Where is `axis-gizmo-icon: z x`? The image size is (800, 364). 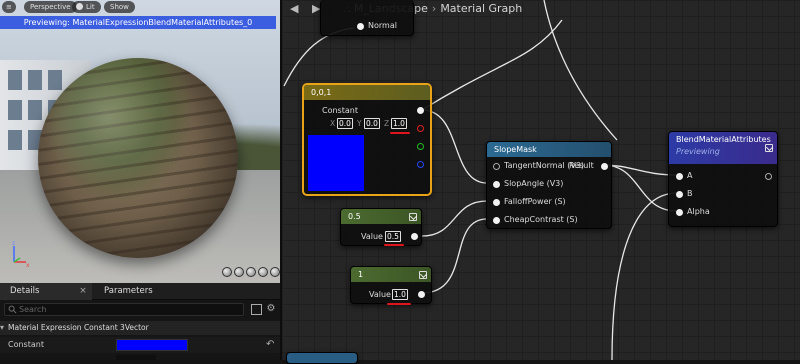
axis-gizmo-icon: z x is located at coordinates (21, 254).